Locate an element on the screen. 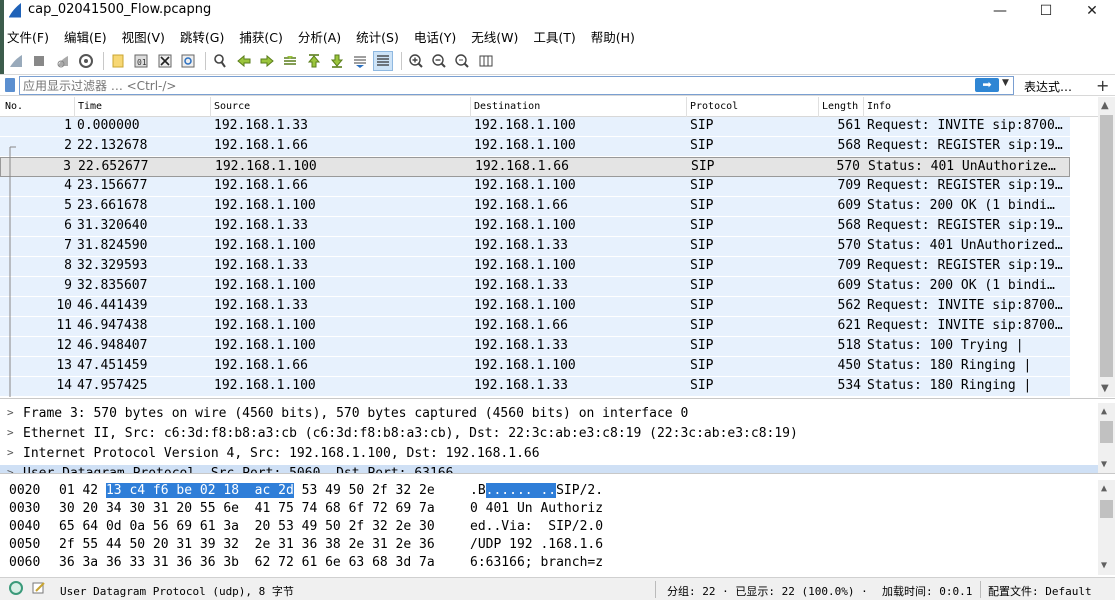  menu-capture: 捕获(C) is located at coordinates (261, 35).